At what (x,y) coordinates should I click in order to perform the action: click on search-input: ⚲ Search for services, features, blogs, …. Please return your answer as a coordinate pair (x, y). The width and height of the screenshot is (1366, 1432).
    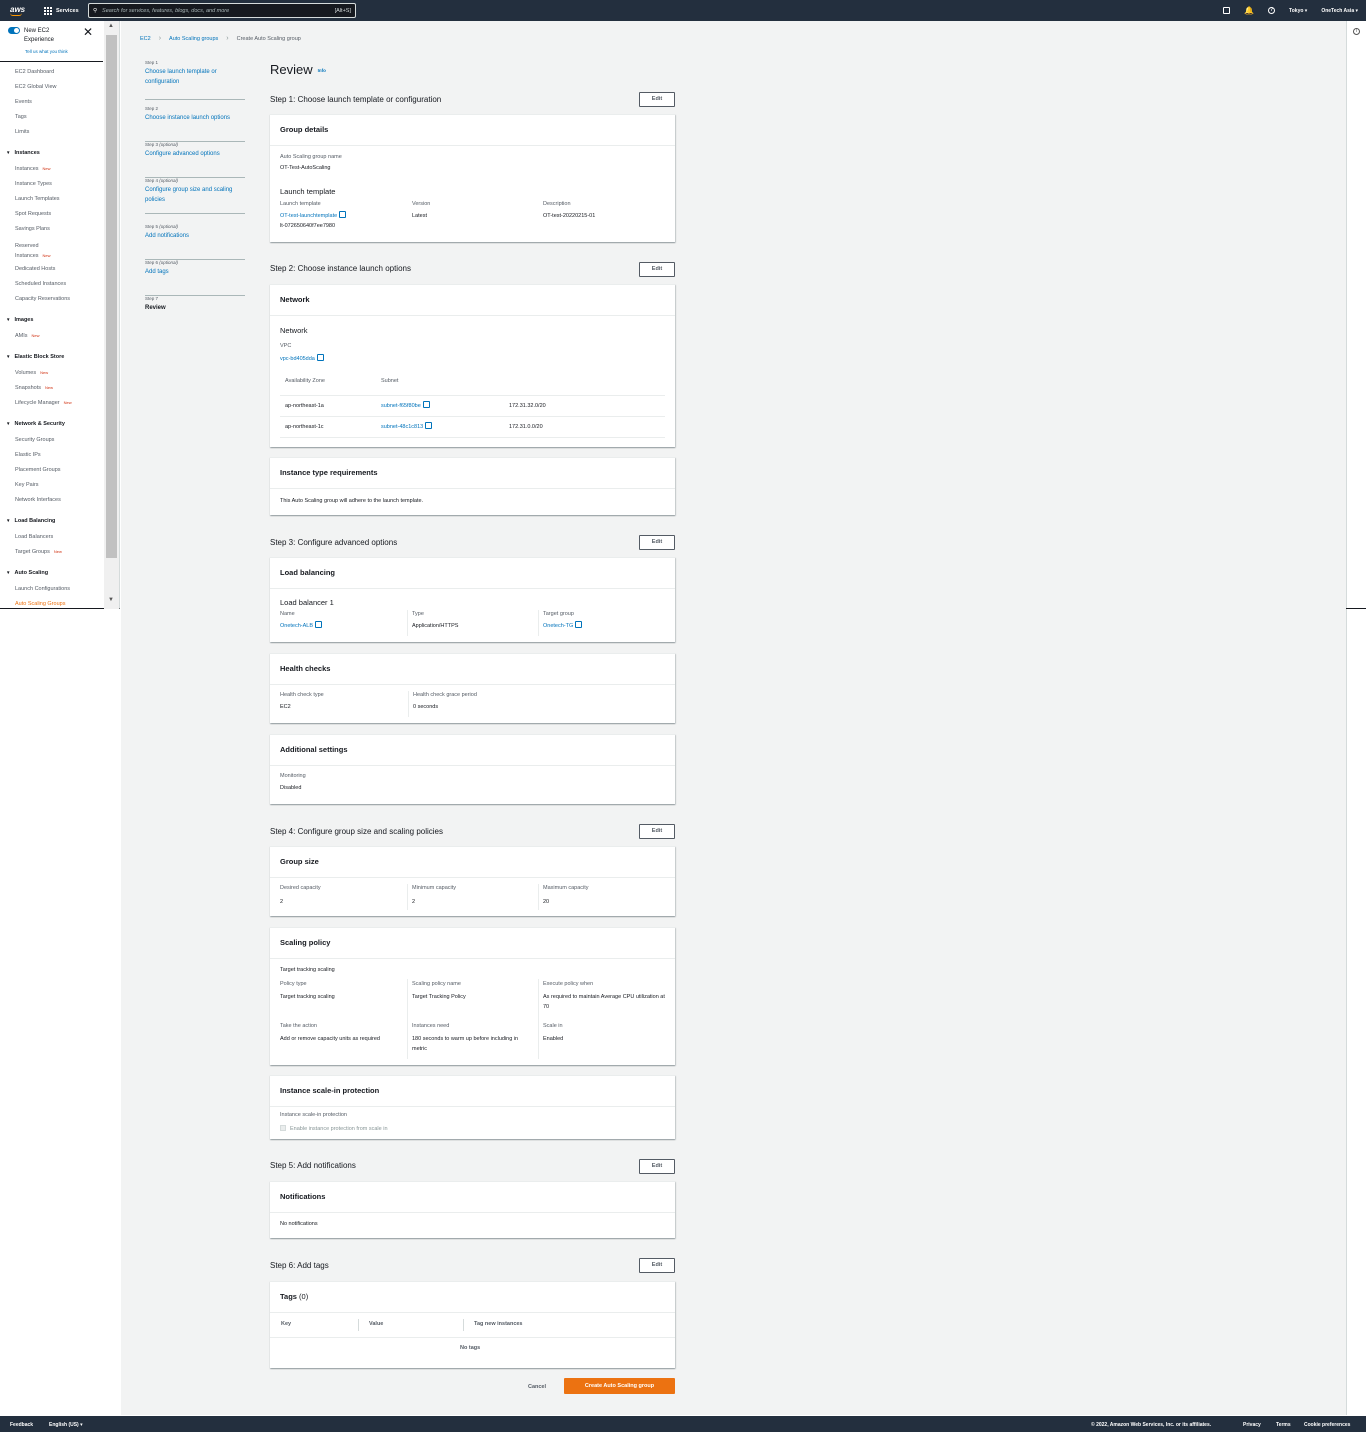
    Looking at the image, I should click on (222, 10).